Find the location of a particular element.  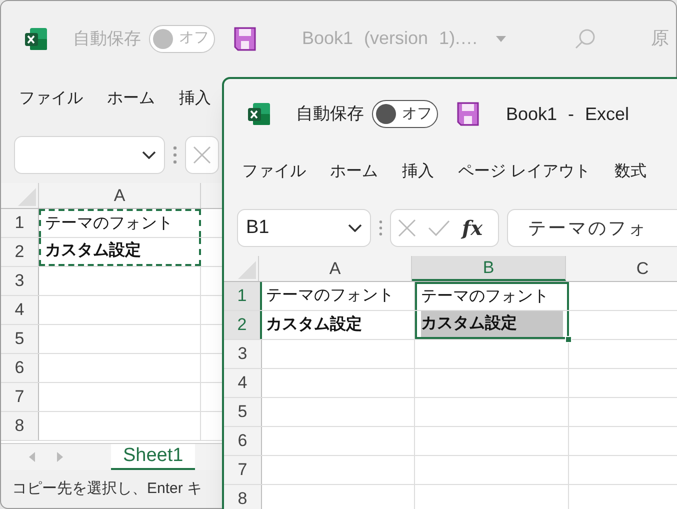

search-icon is located at coordinates (585, 39).